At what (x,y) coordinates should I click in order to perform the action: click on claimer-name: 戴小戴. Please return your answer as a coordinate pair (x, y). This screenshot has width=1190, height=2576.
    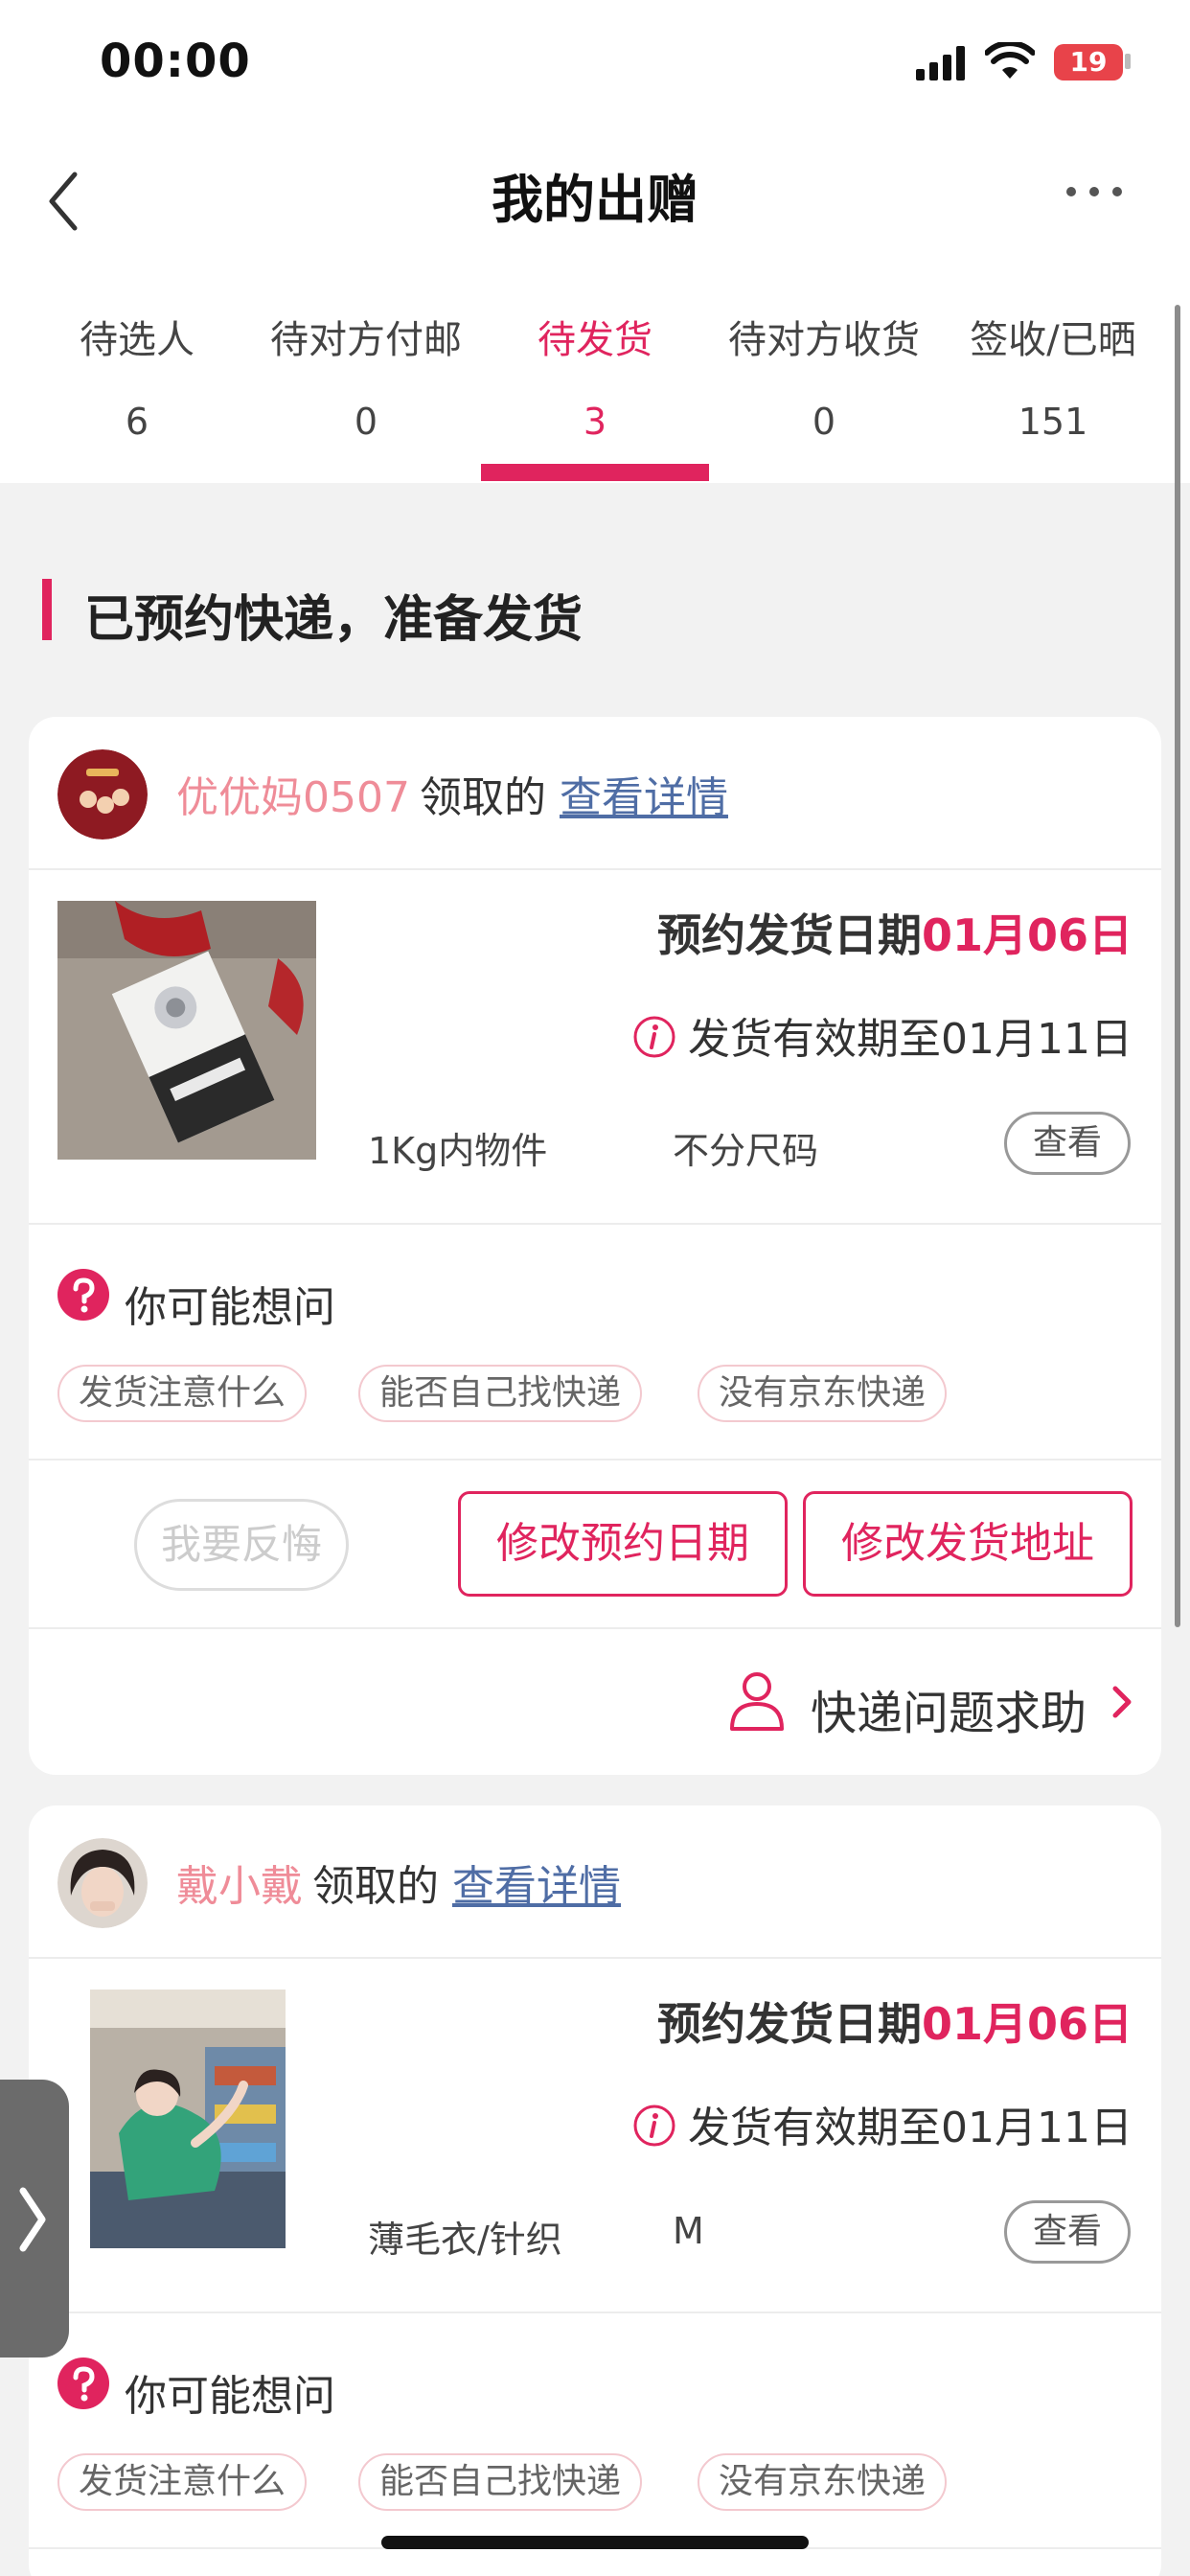
    Looking at the image, I should click on (240, 1886).